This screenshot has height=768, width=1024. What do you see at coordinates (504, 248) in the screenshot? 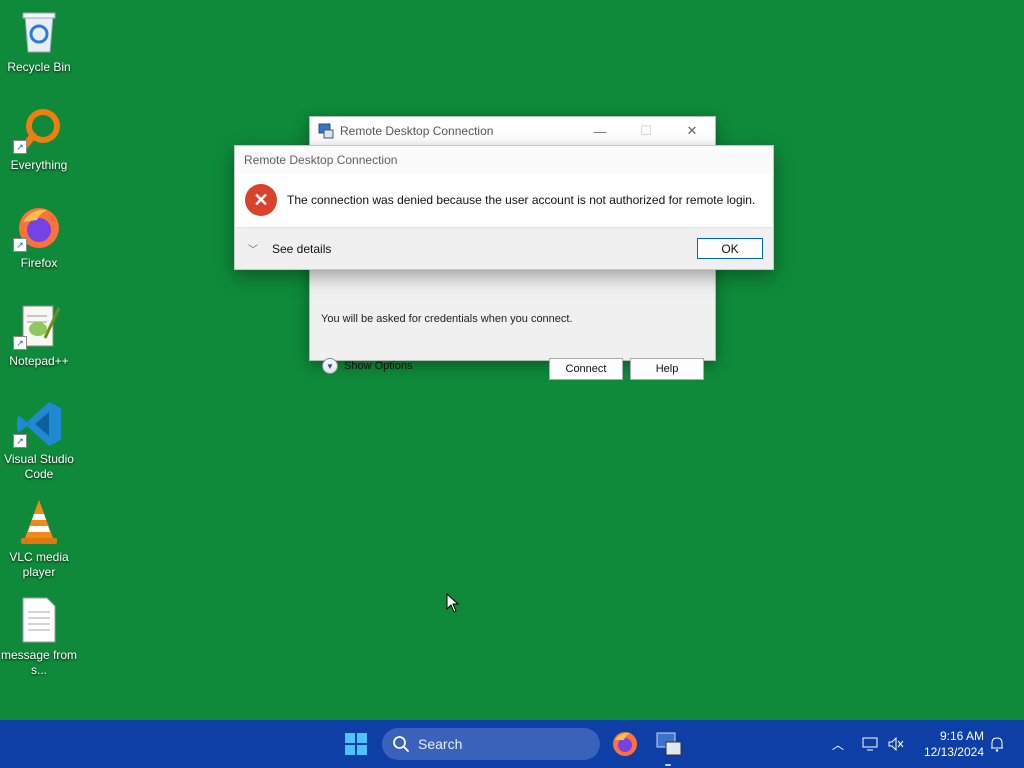
I see `error-dialog-footer: ﹀ See details OK` at bounding box center [504, 248].